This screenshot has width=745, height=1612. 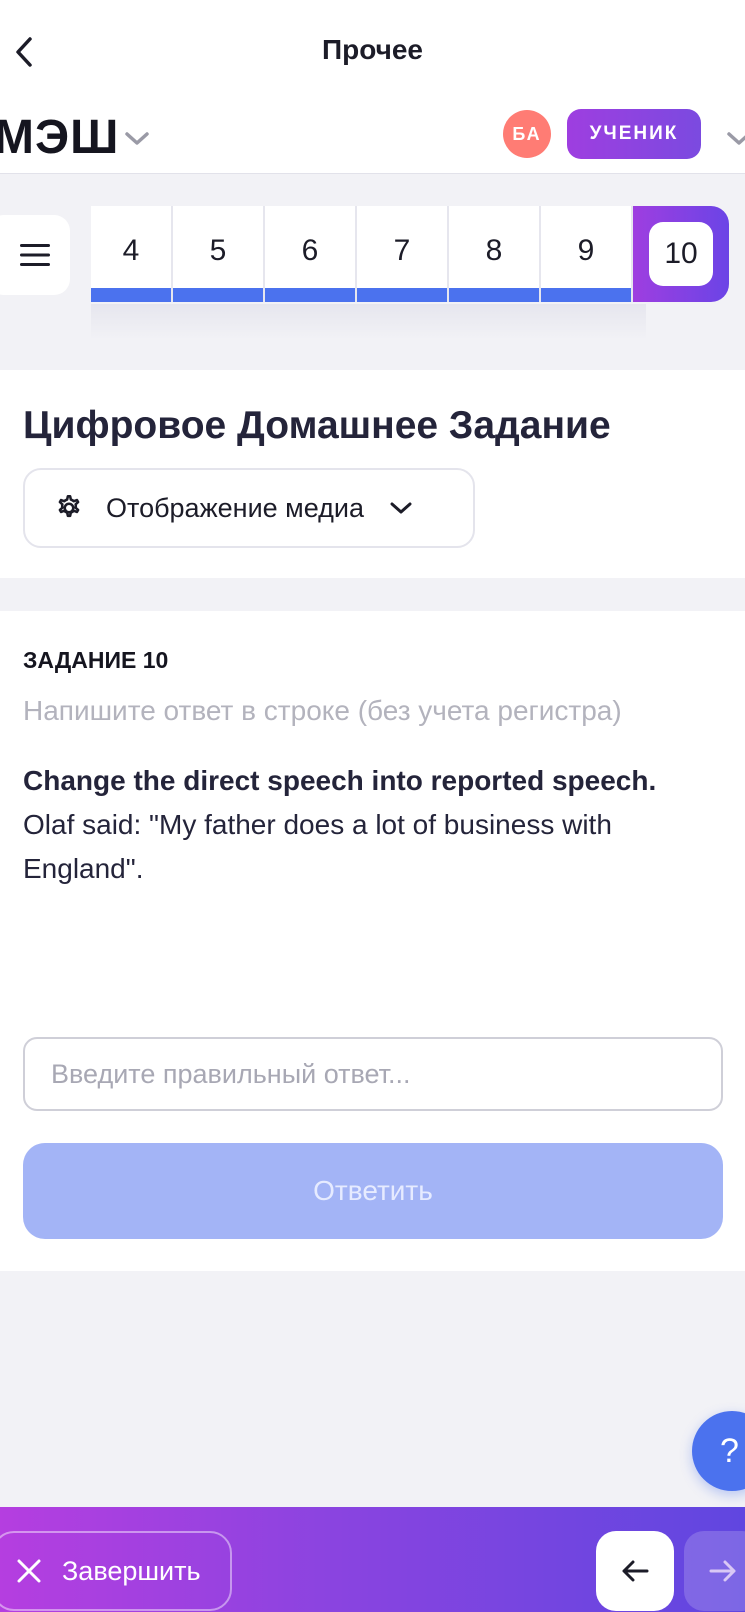 I want to click on strip-shadow, so click(x=368, y=322).